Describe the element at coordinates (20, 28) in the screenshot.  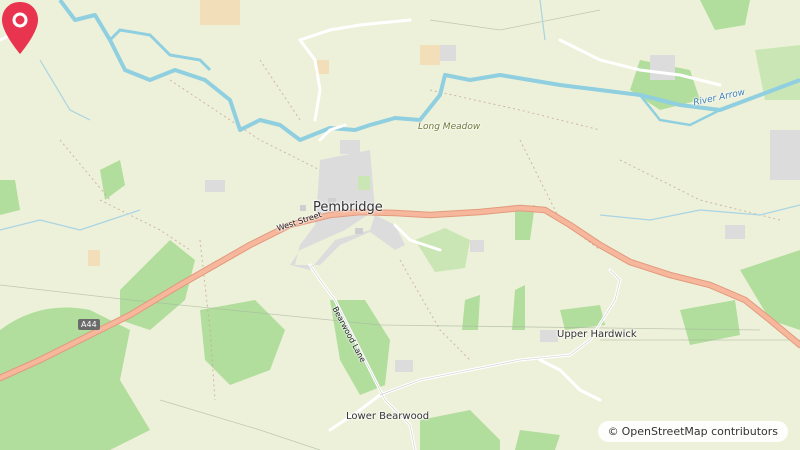
I see `map-pin-icon` at that location.